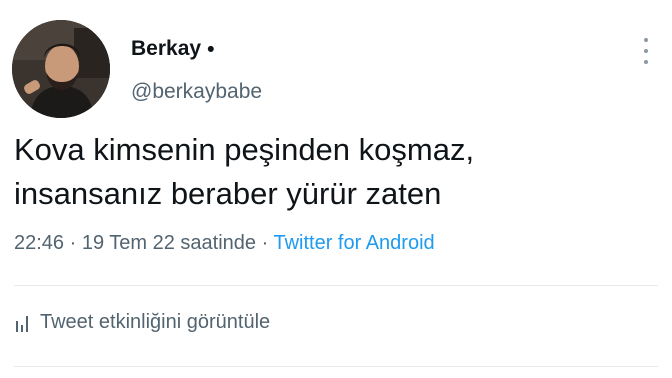 The image size is (672, 378). I want to click on bar-chart-icon, so click(22, 323).